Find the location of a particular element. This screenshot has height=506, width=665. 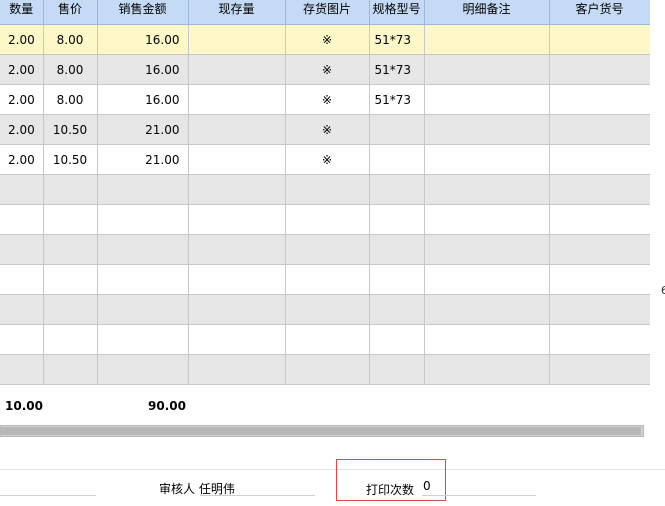

col-header-stock: 现存量 is located at coordinates (237, 12).